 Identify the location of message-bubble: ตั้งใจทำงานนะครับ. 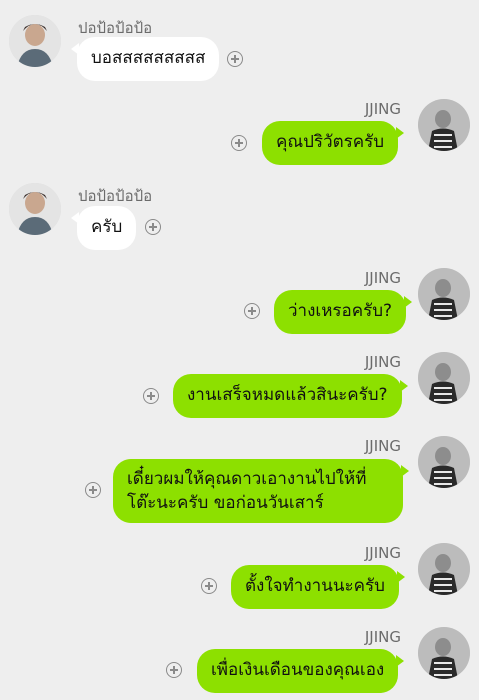
(318, 587).